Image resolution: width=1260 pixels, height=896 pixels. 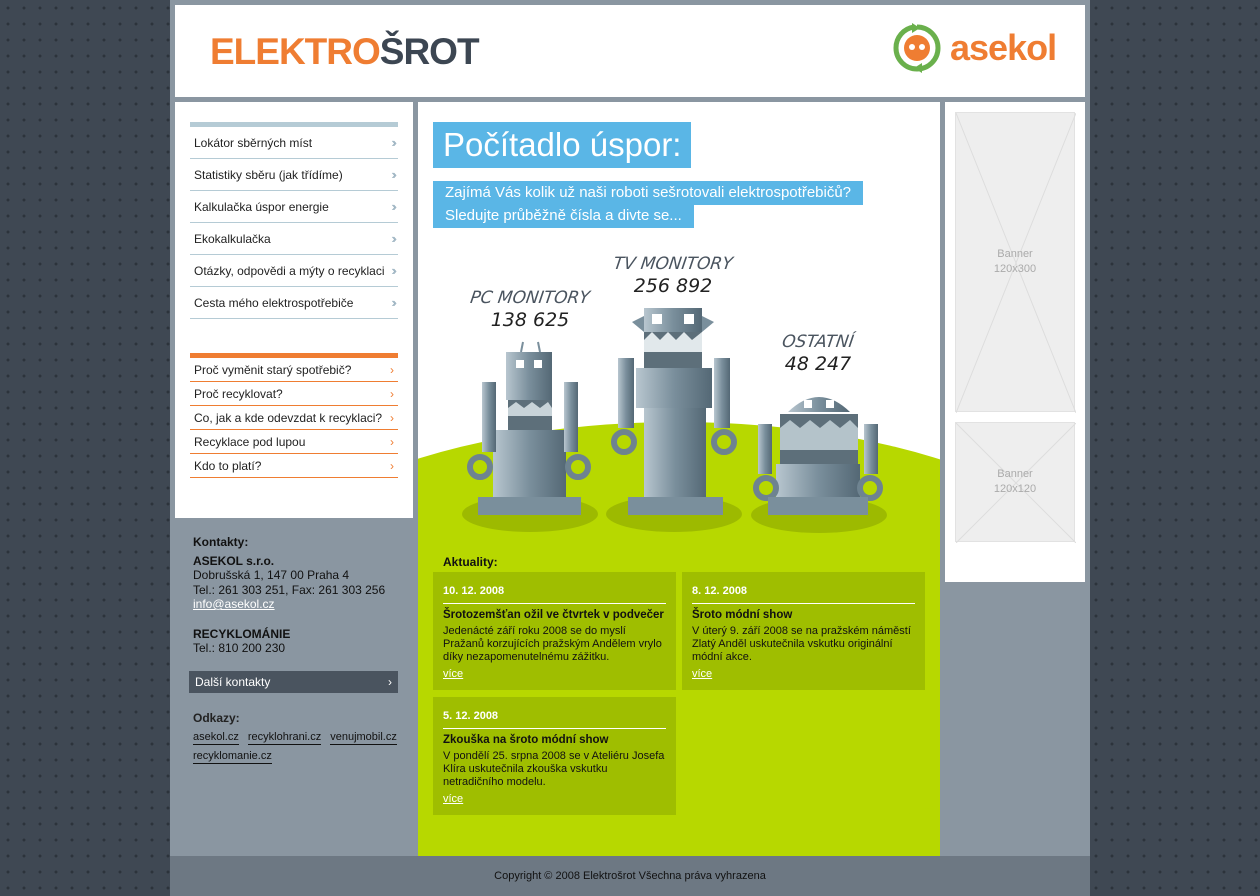 What do you see at coordinates (554, 594) in the screenshot?
I see `news-date: 10. 12. 2008` at bounding box center [554, 594].